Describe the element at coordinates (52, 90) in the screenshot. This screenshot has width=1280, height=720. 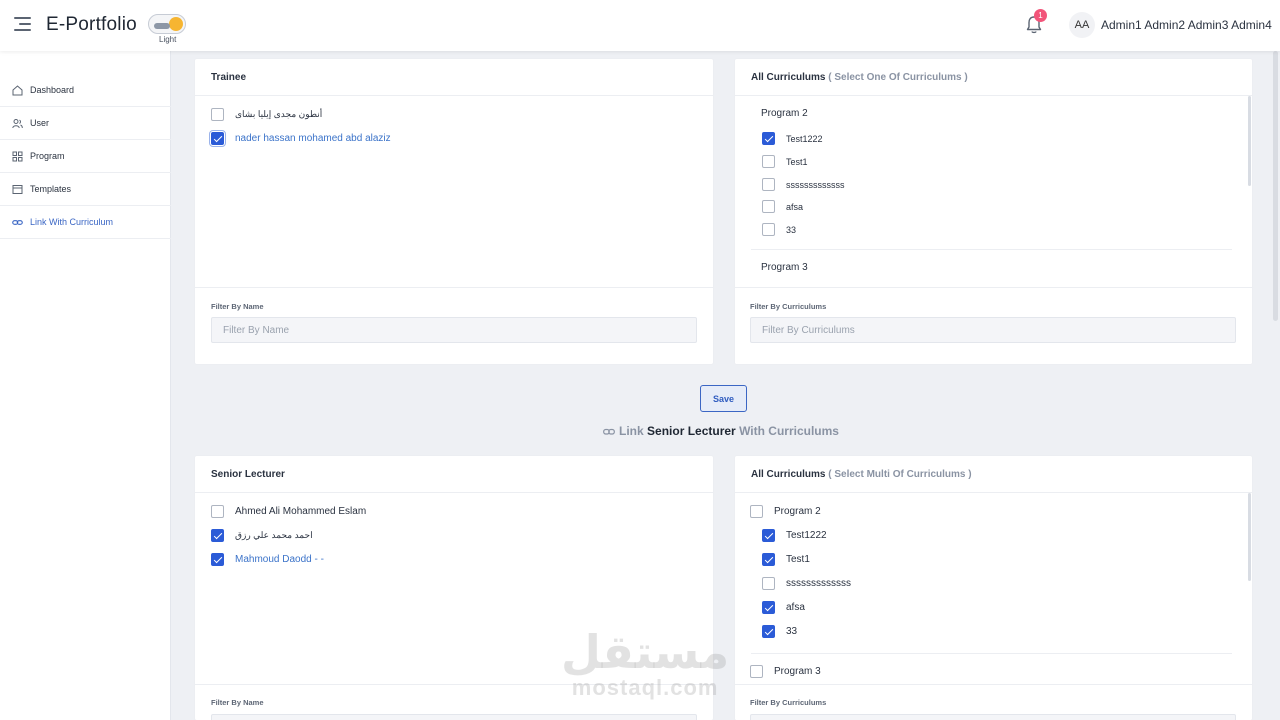
I see `sidebar-item-label: Dashboard` at that location.